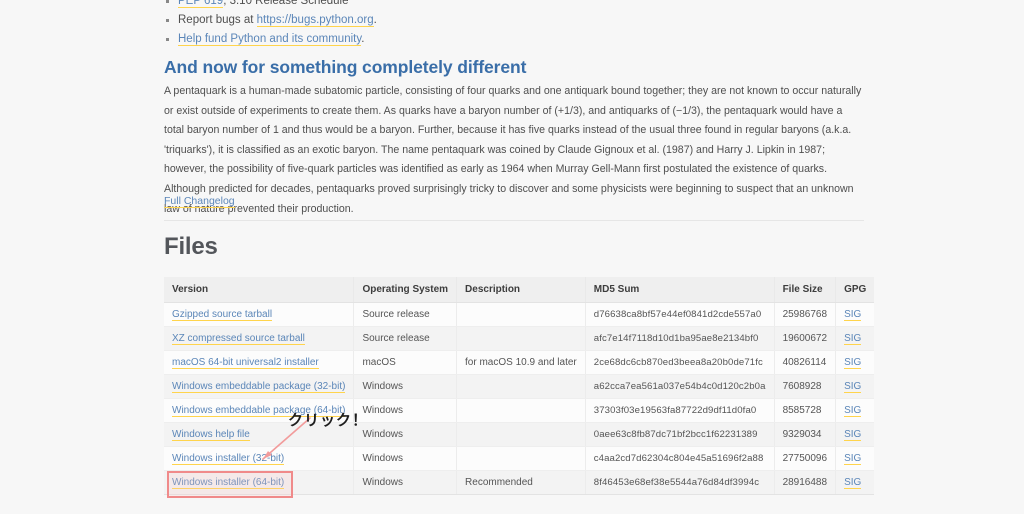  Describe the element at coordinates (805, 362) in the screenshot. I see `cell-file-size: 40826114` at that location.